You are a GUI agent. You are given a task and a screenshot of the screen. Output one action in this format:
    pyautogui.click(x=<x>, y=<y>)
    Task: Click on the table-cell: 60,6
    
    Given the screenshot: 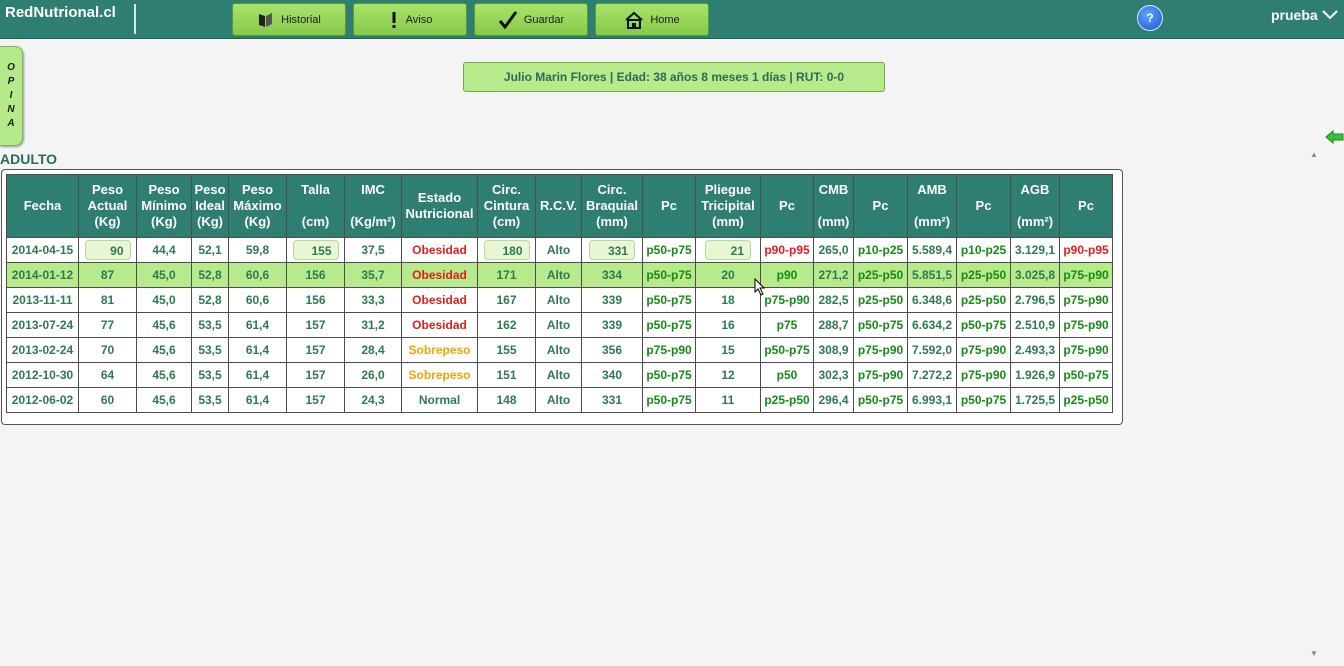 What is the action you would take?
    pyautogui.click(x=257, y=300)
    